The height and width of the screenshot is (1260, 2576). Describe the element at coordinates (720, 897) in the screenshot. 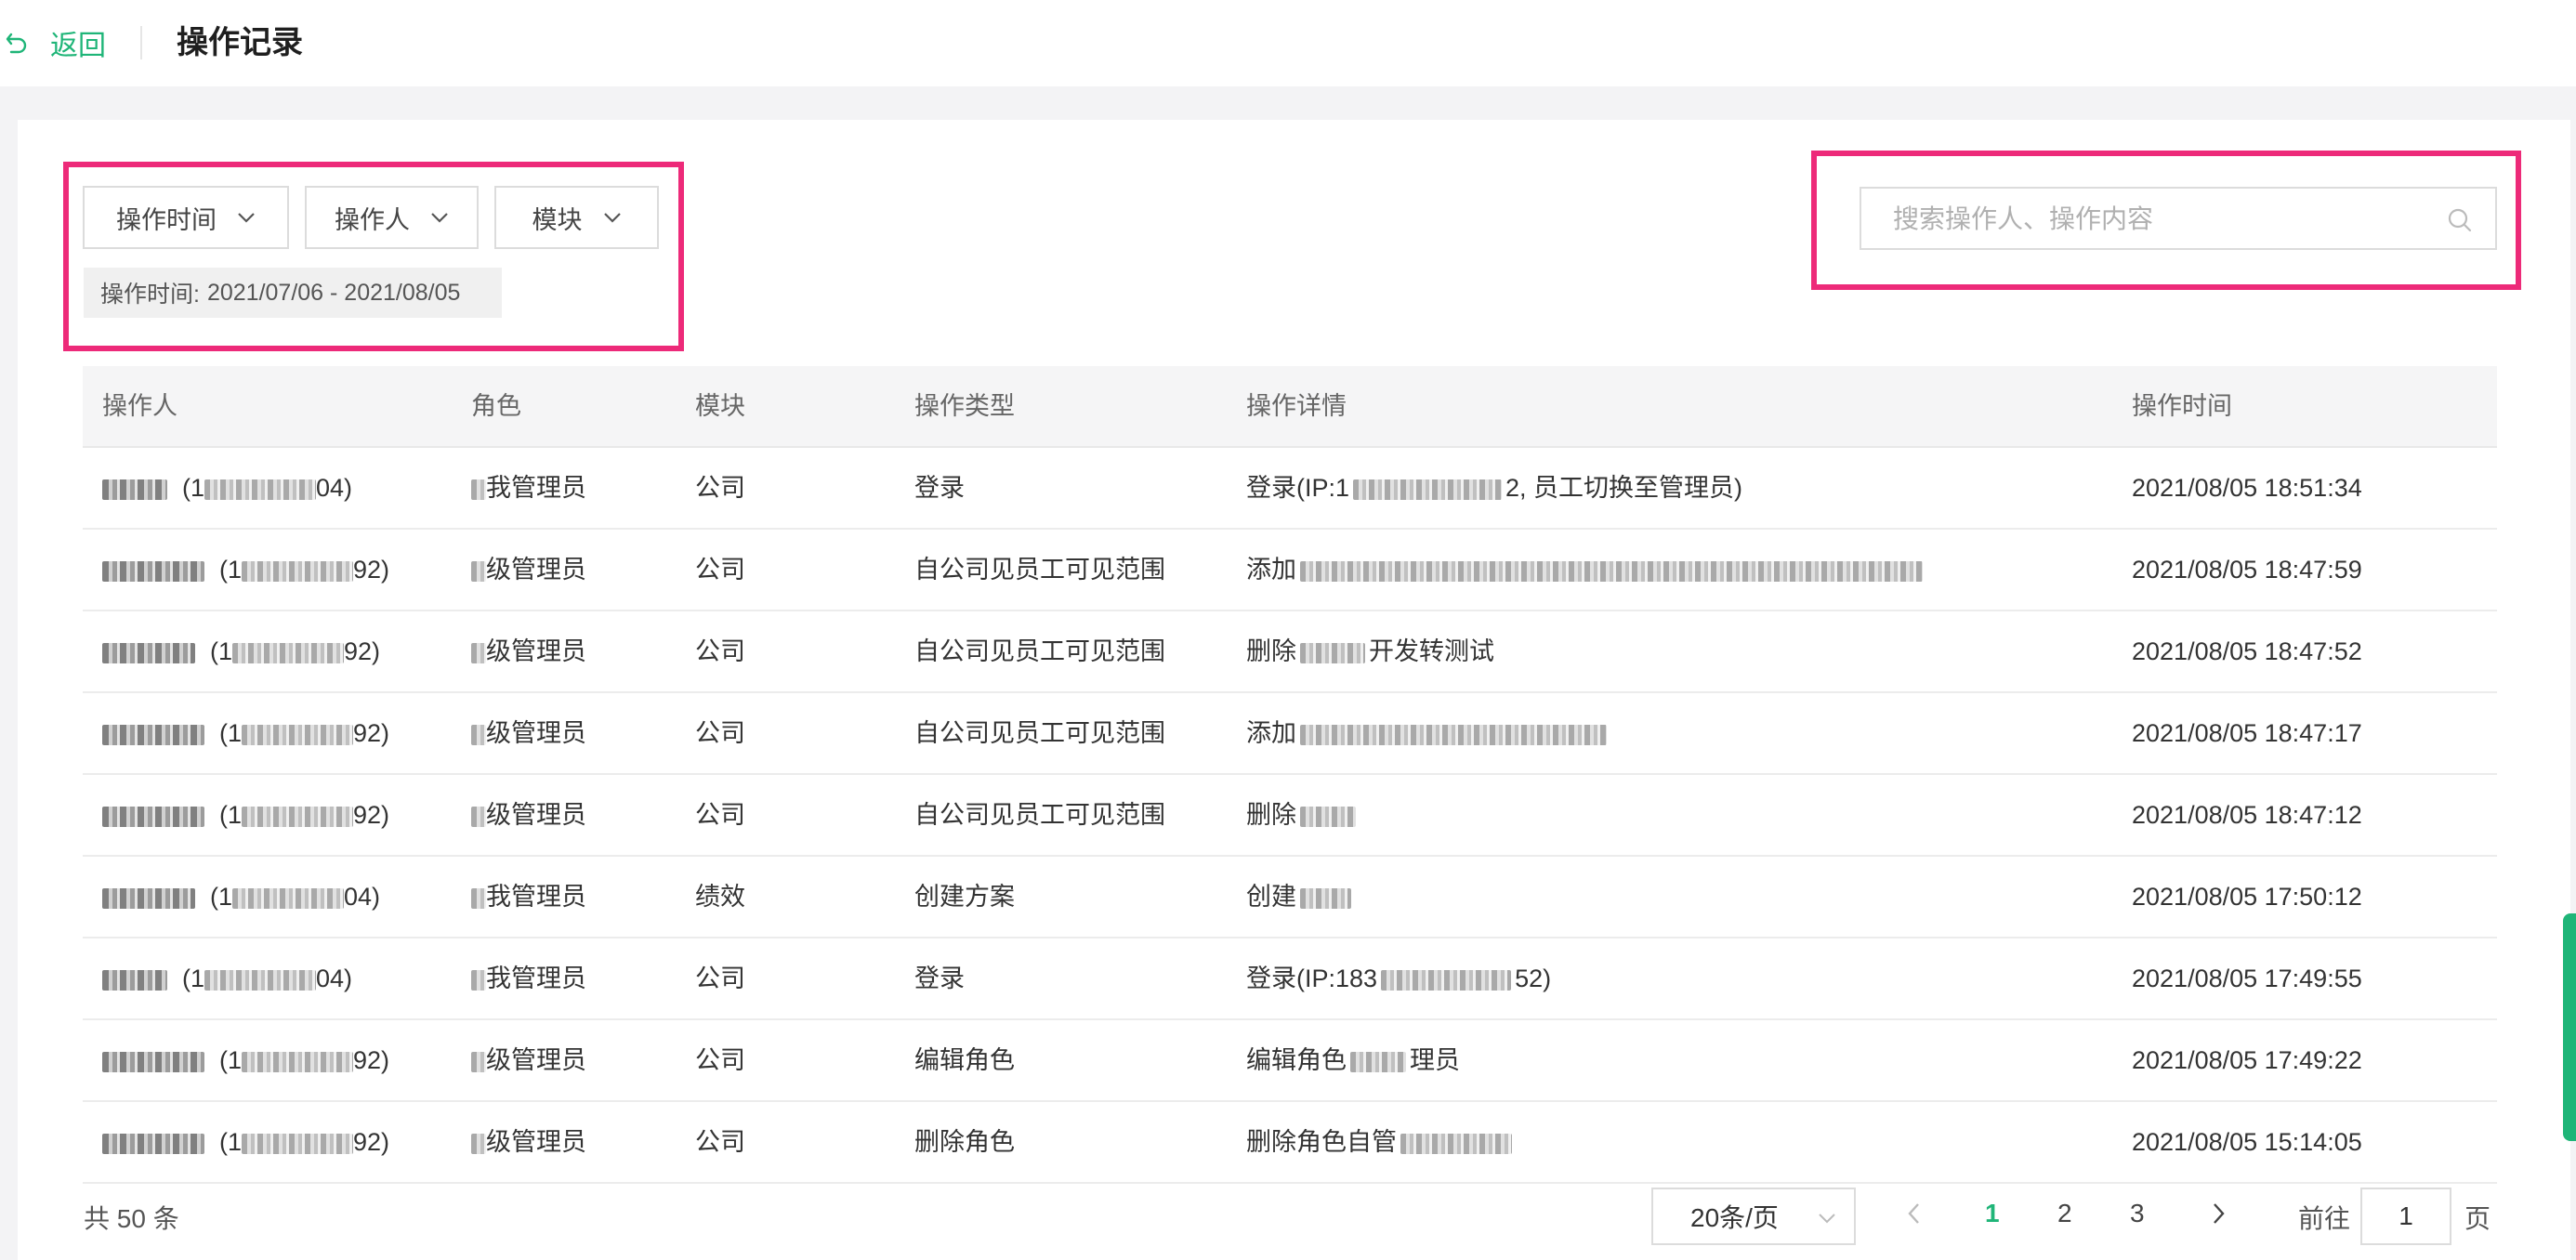

I see `cell-module: 绩效` at that location.